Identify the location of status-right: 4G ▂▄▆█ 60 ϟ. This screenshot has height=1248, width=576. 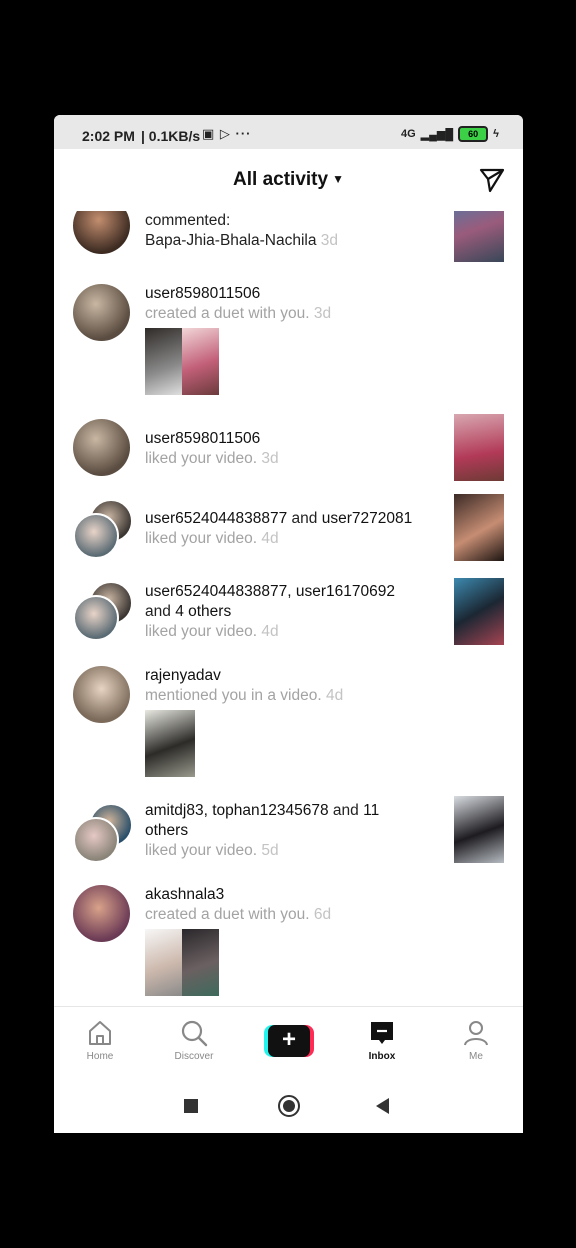
(450, 134).